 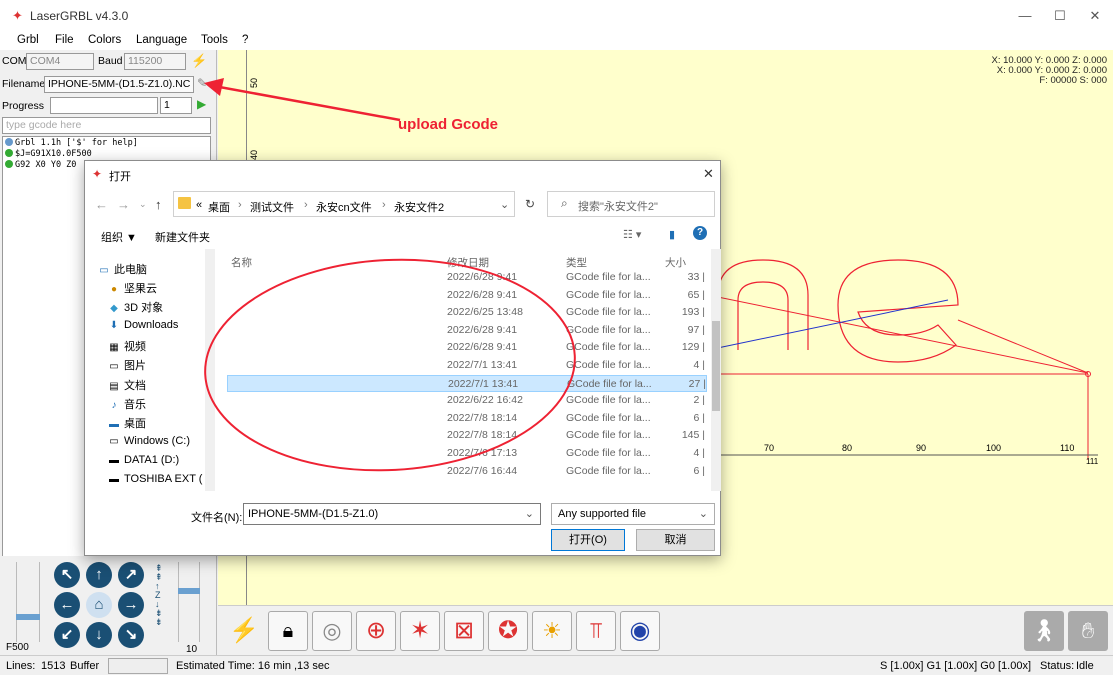 I want to click on new-folder-button: 新建文件夹, so click(x=182, y=237).